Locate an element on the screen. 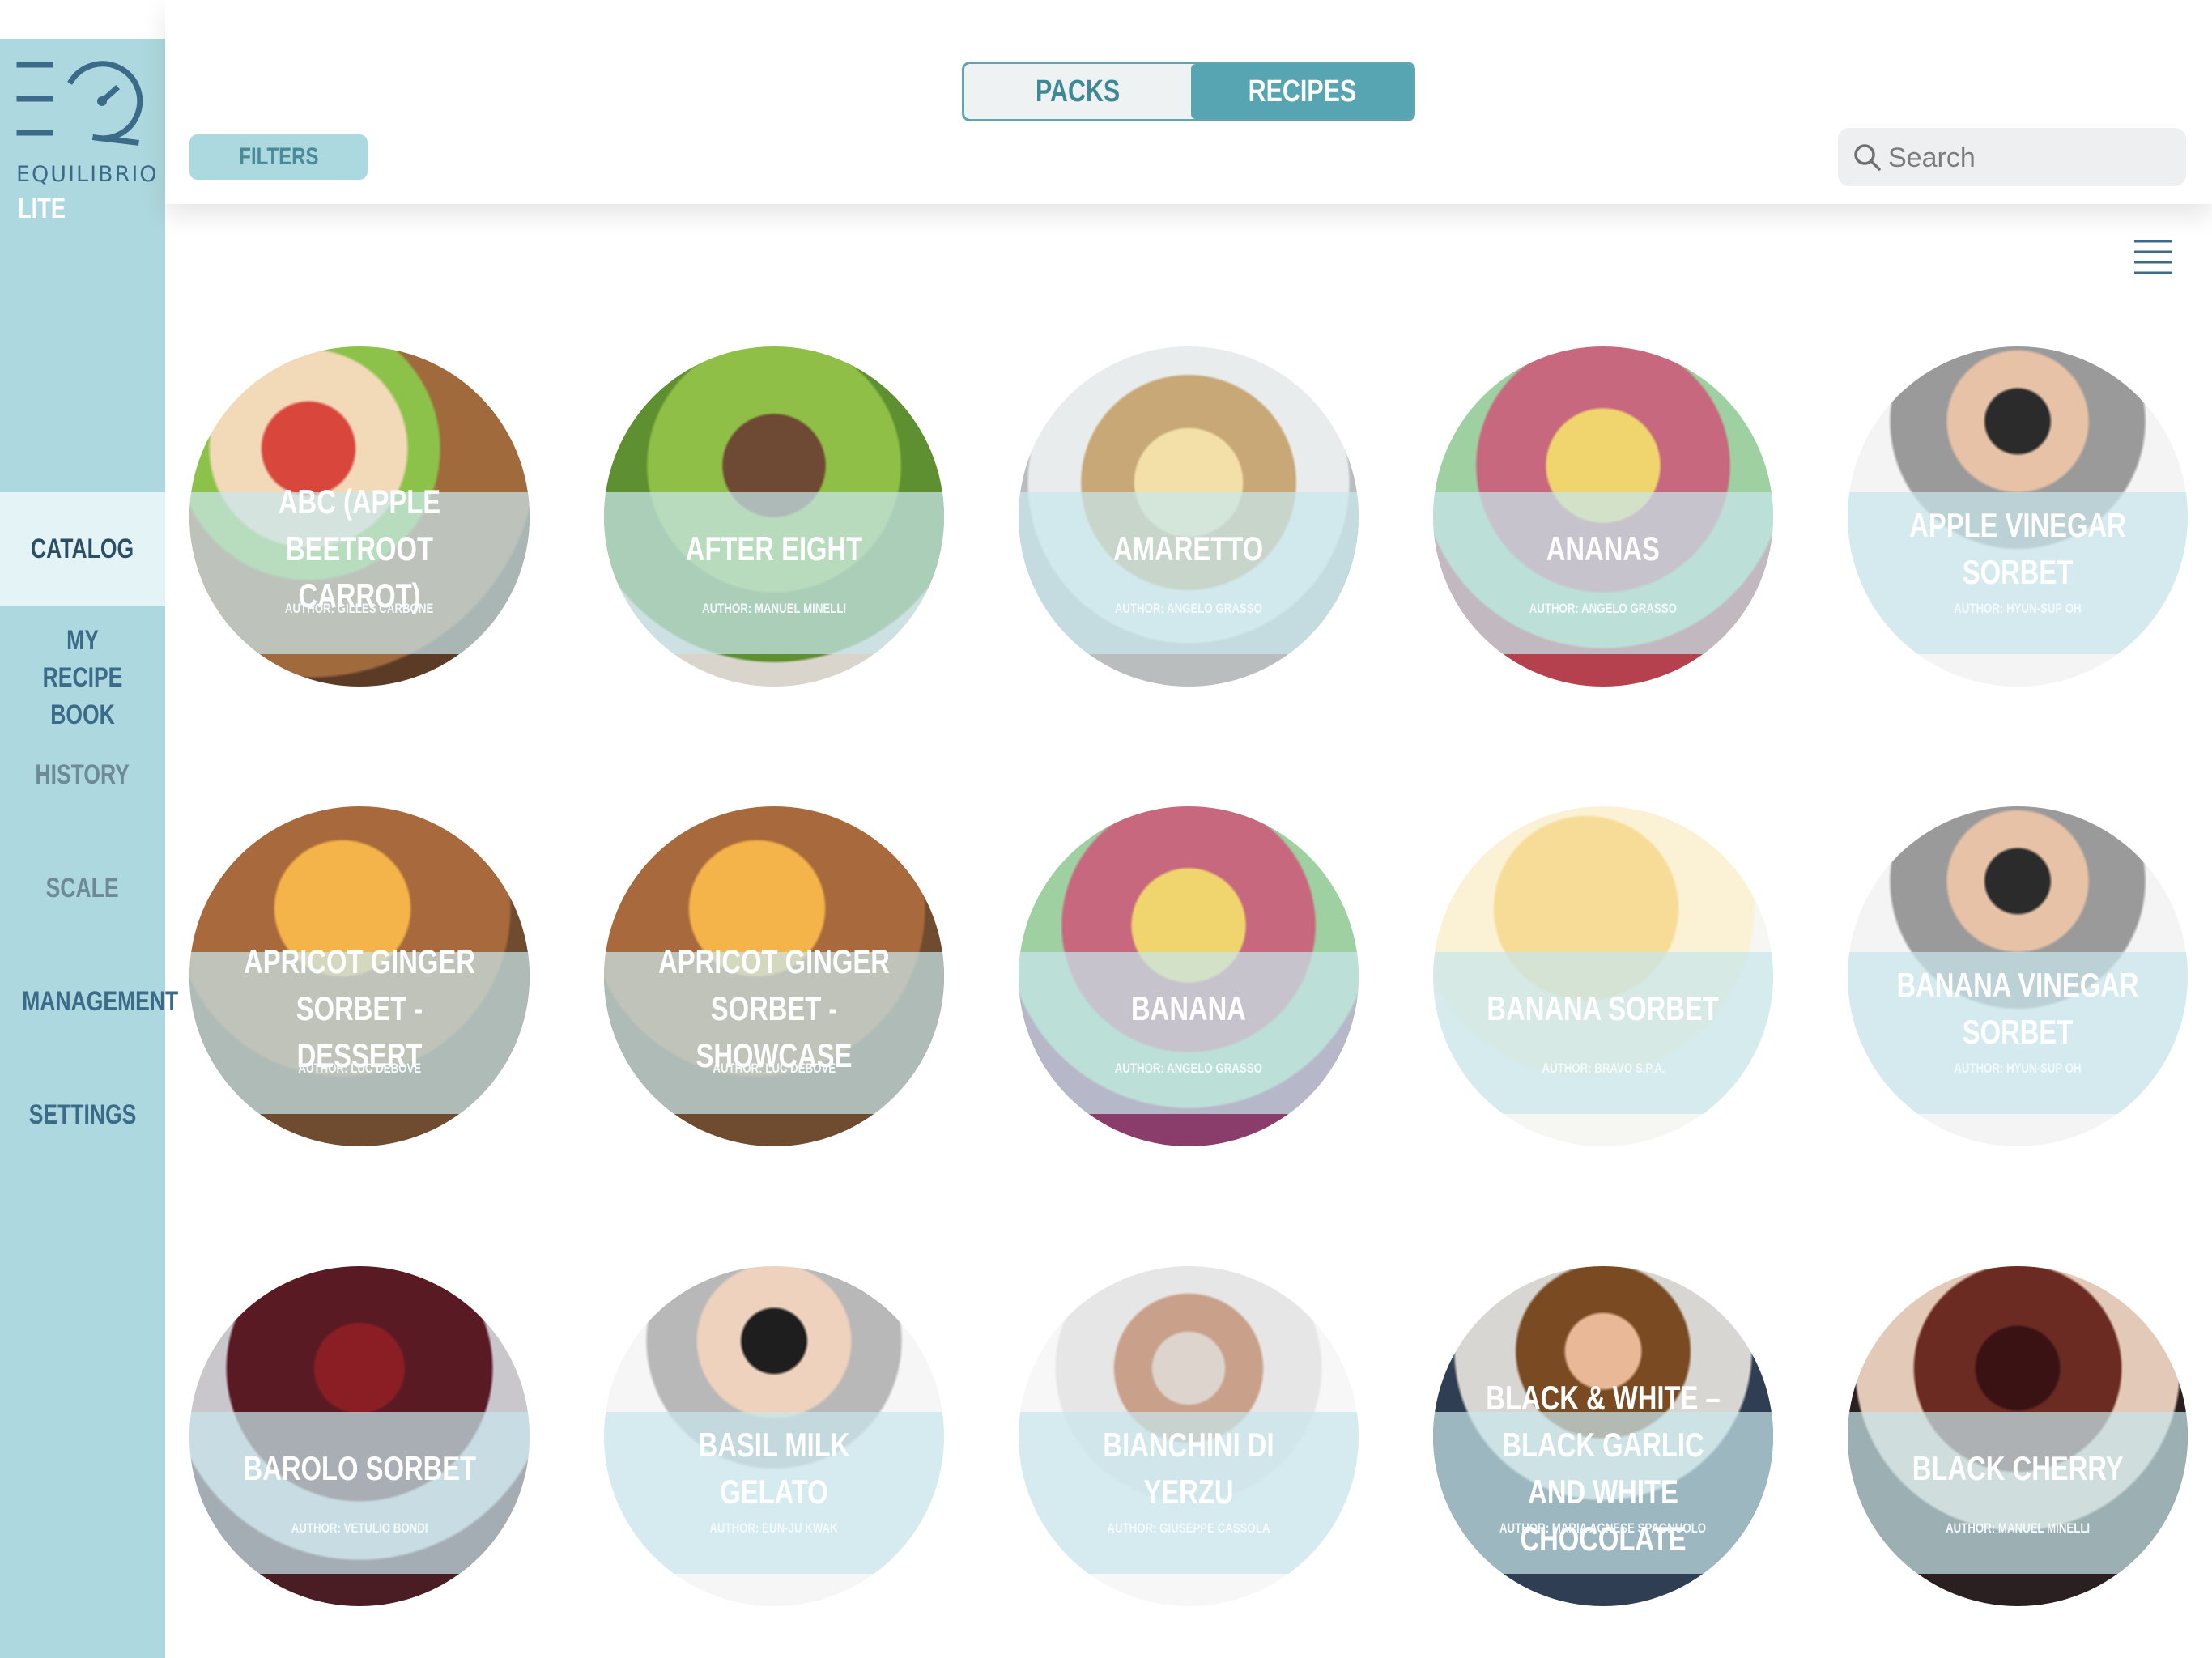 The width and height of the screenshot is (2212, 1658). packs-recipes-segmented-control: PACKS RECIPES is located at coordinates (1188, 91).